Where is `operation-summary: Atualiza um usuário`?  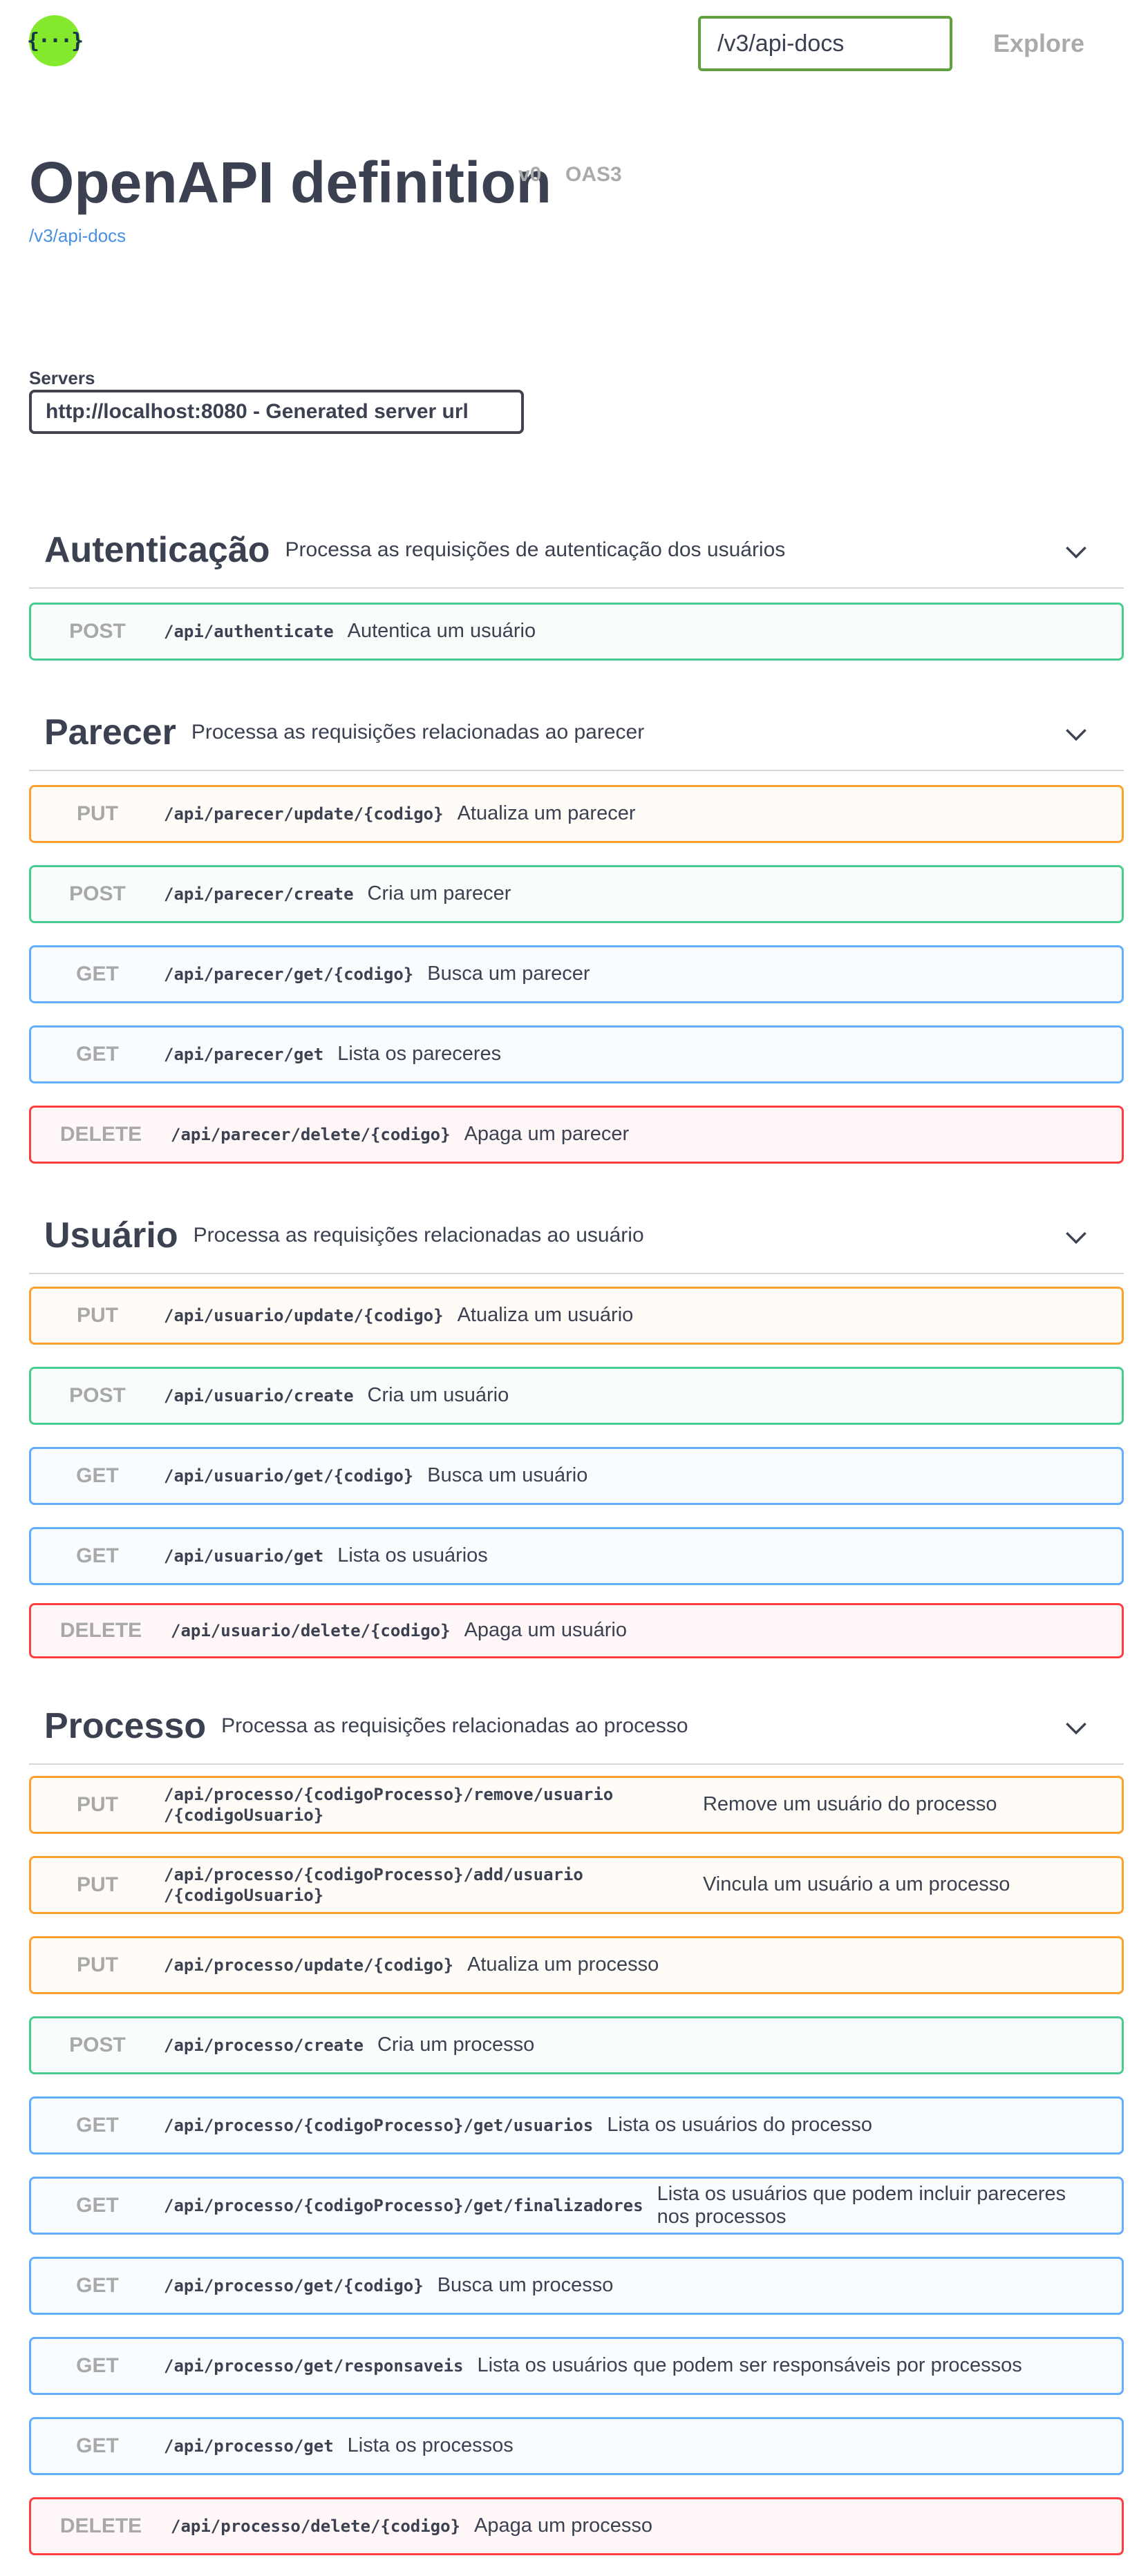
operation-summary: Atualiza um usuário is located at coordinates (546, 1315).